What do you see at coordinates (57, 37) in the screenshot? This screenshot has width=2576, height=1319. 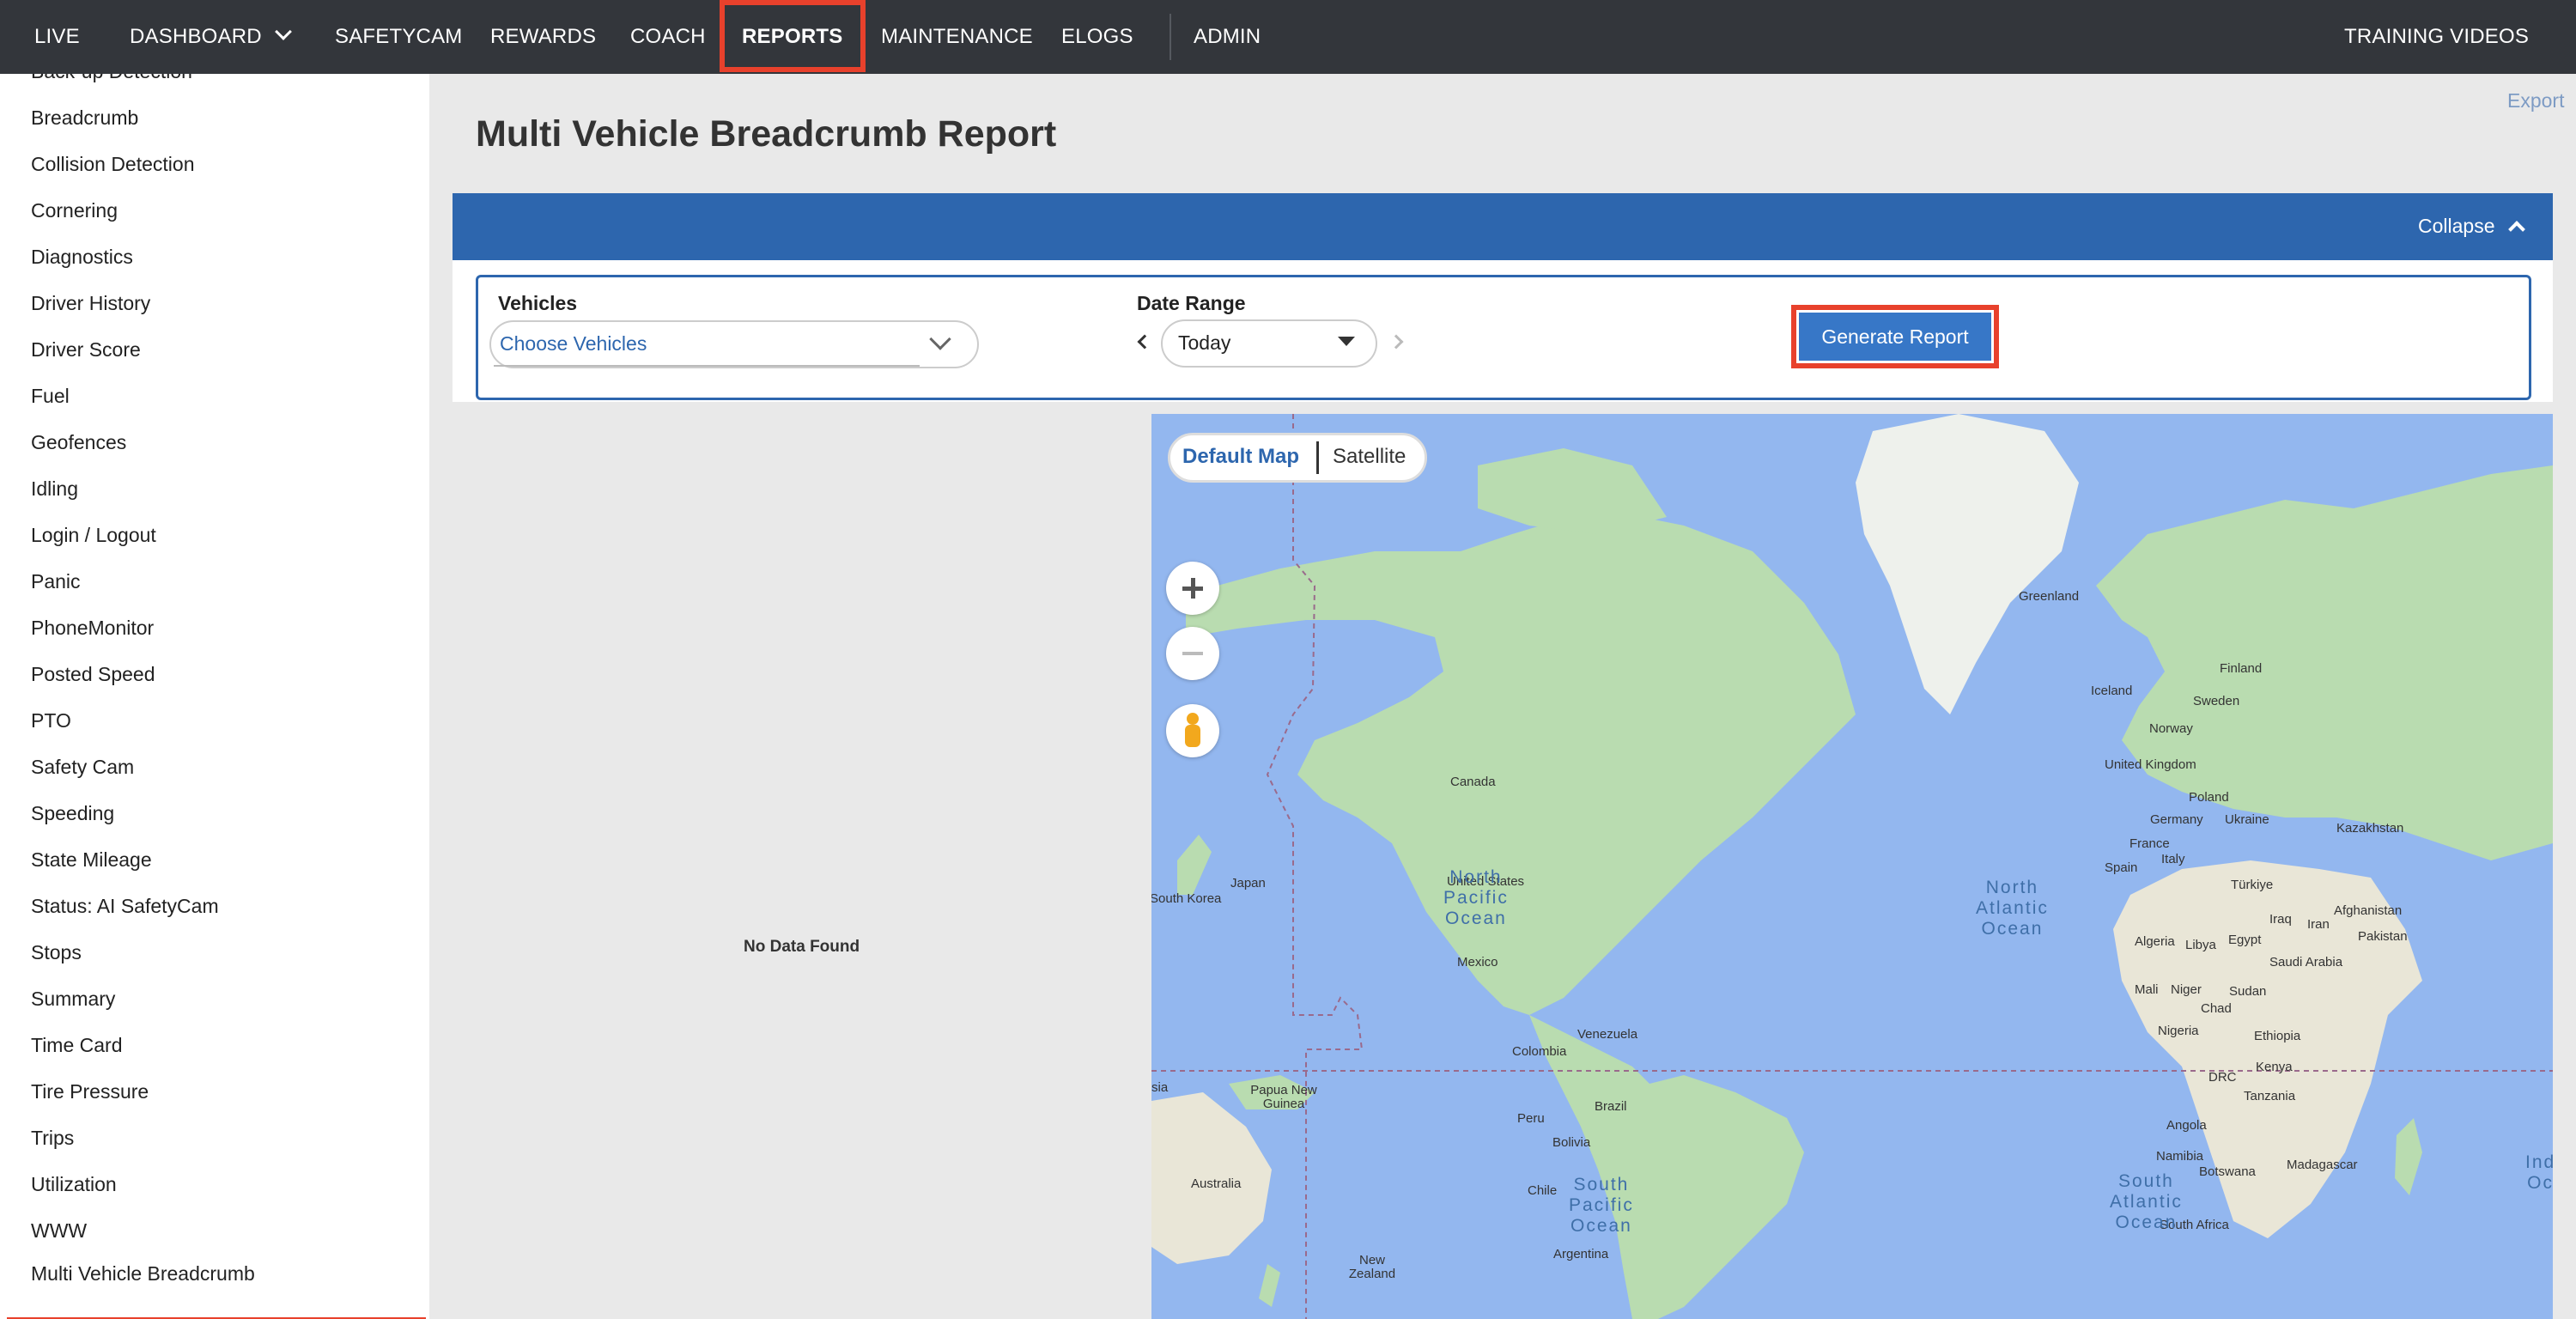 I see `nav-live: LIVE` at bounding box center [57, 37].